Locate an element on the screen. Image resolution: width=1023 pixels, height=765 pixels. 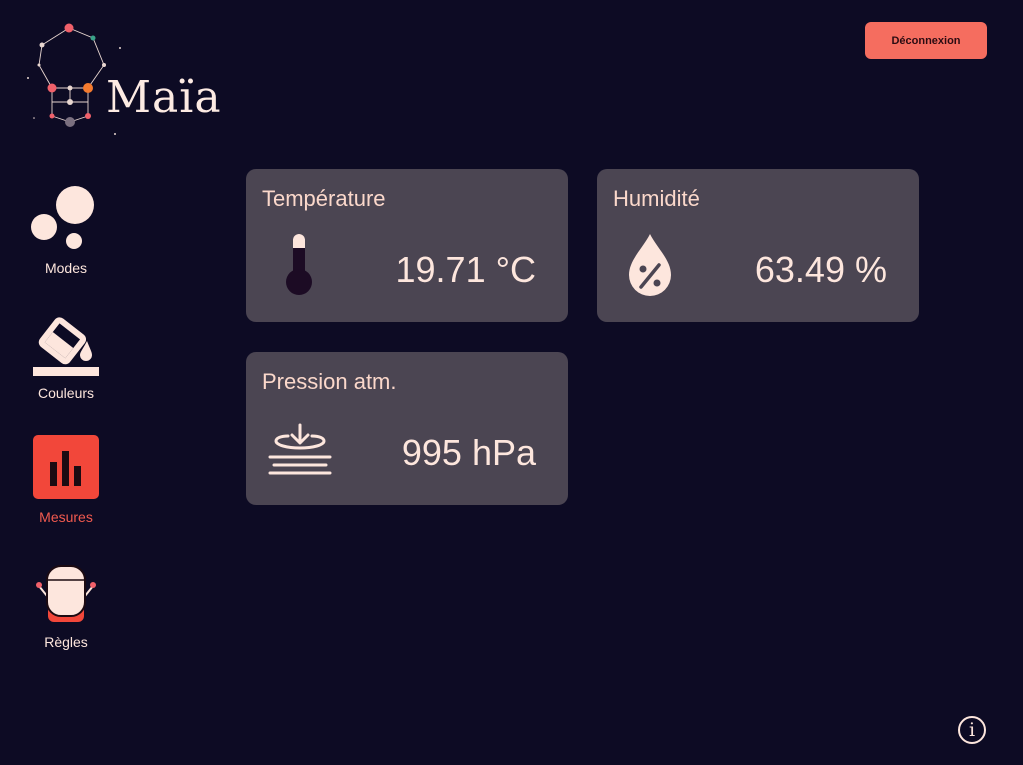
temperature-card: Température 19.71 °C is located at coordinates (407, 245).